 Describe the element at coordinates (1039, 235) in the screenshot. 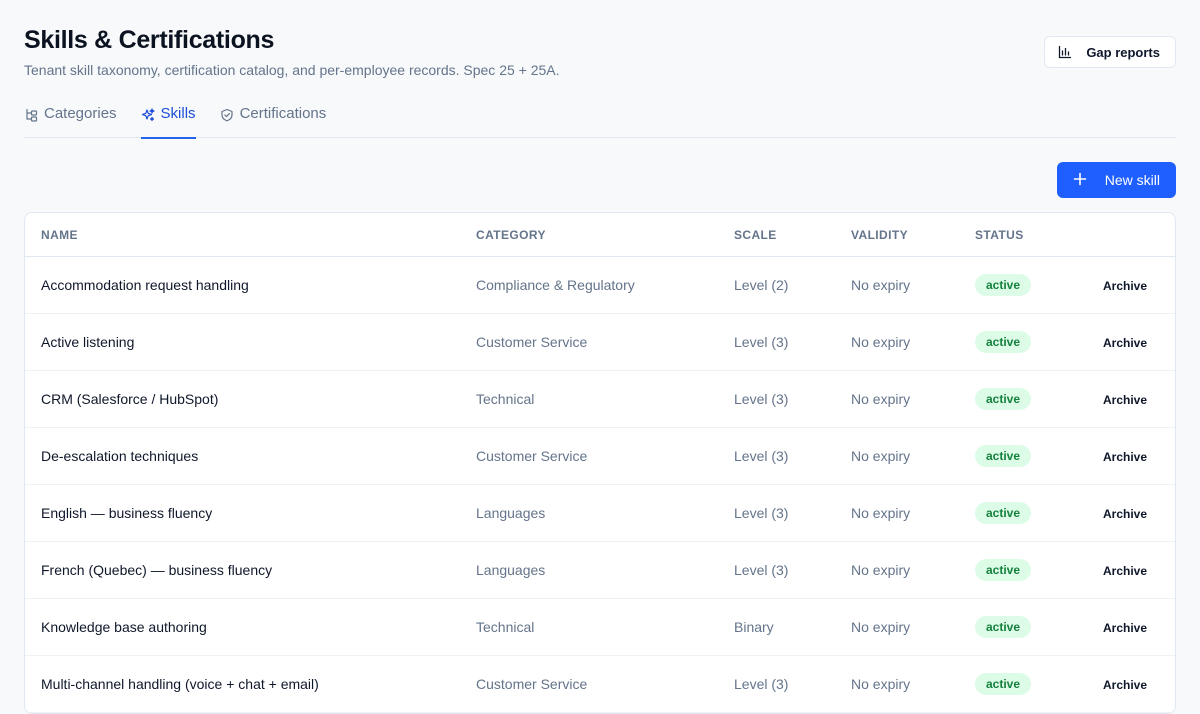

I see `column-header-status: STATUS` at that location.